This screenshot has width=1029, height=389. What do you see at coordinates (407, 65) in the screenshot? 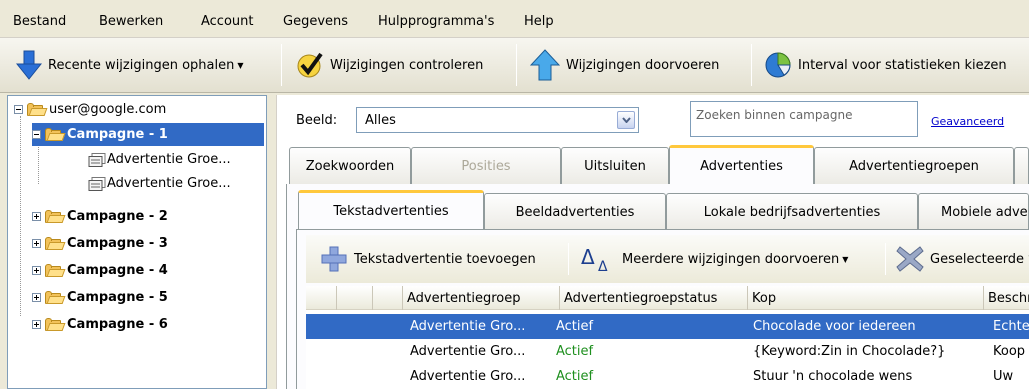
I see `check-changes-label: Wijzigingen controleren` at bounding box center [407, 65].